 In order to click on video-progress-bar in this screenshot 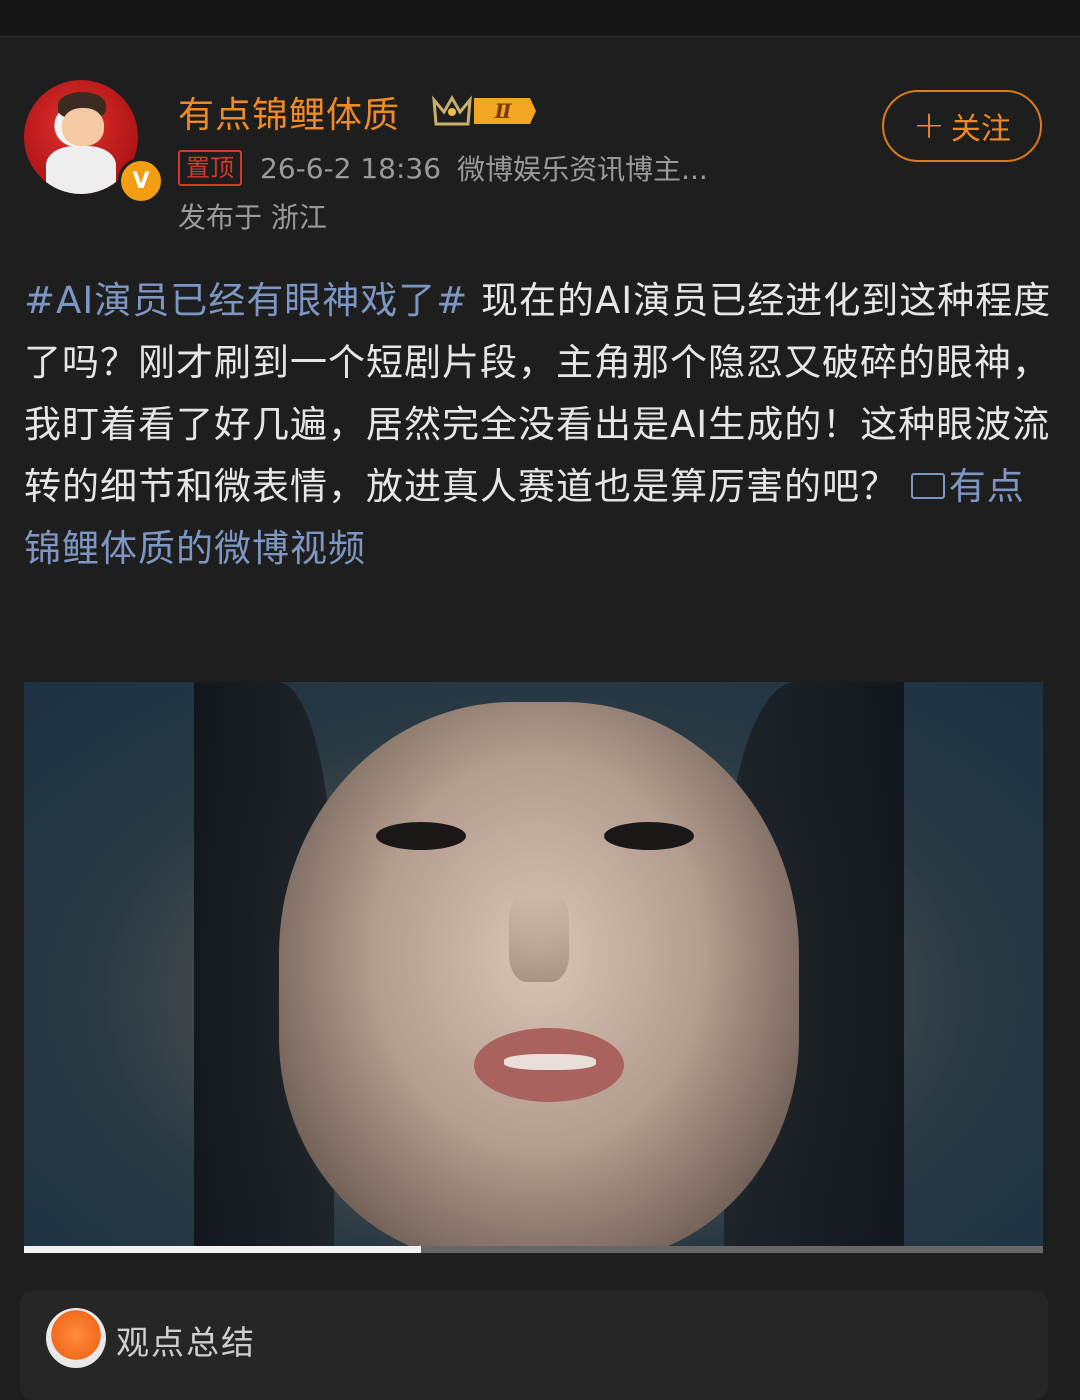, I will do `click(533, 1249)`.